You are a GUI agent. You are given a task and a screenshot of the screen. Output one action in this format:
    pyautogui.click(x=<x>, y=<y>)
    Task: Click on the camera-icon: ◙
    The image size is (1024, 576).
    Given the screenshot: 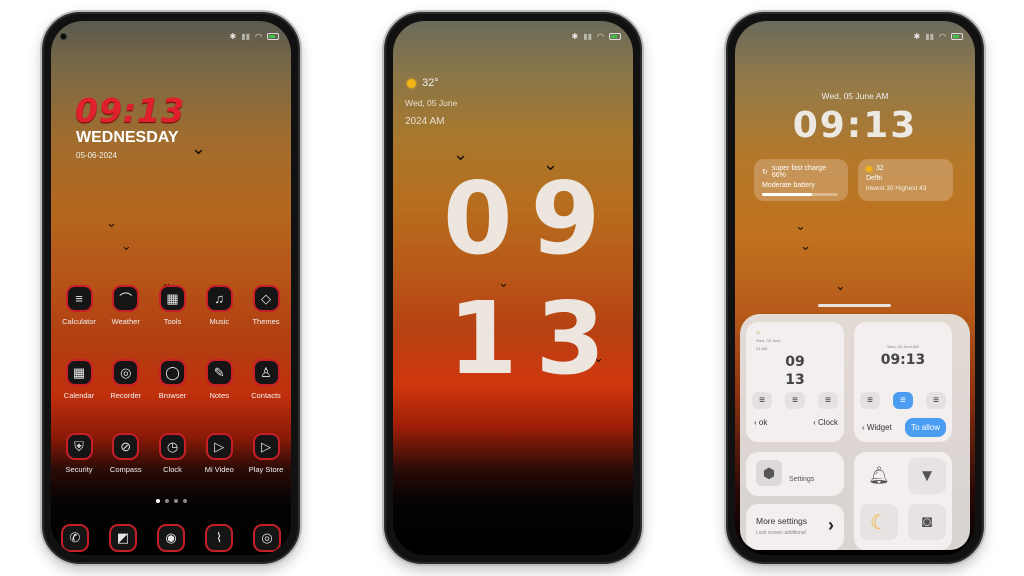 What is the action you would take?
    pyautogui.click(x=927, y=522)
    